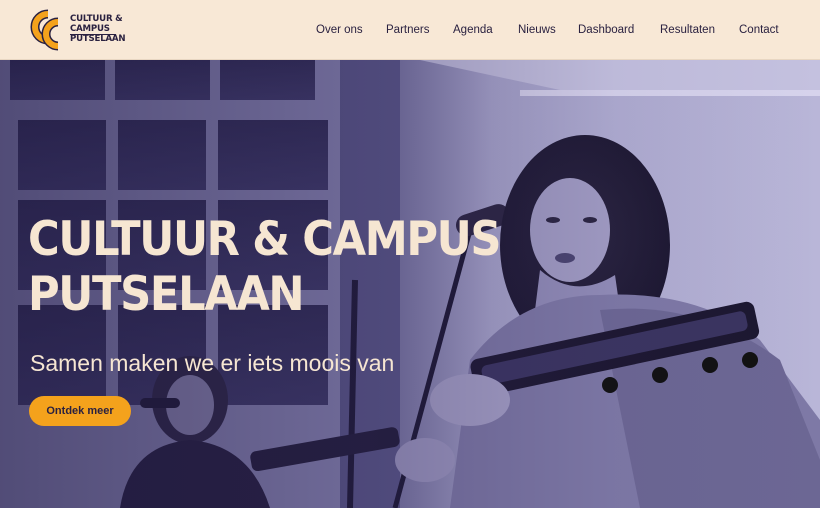 Image resolution: width=820 pixels, height=508 pixels. Describe the element at coordinates (473, 30) in the screenshot. I see `nav-agenda: Agenda` at that location.